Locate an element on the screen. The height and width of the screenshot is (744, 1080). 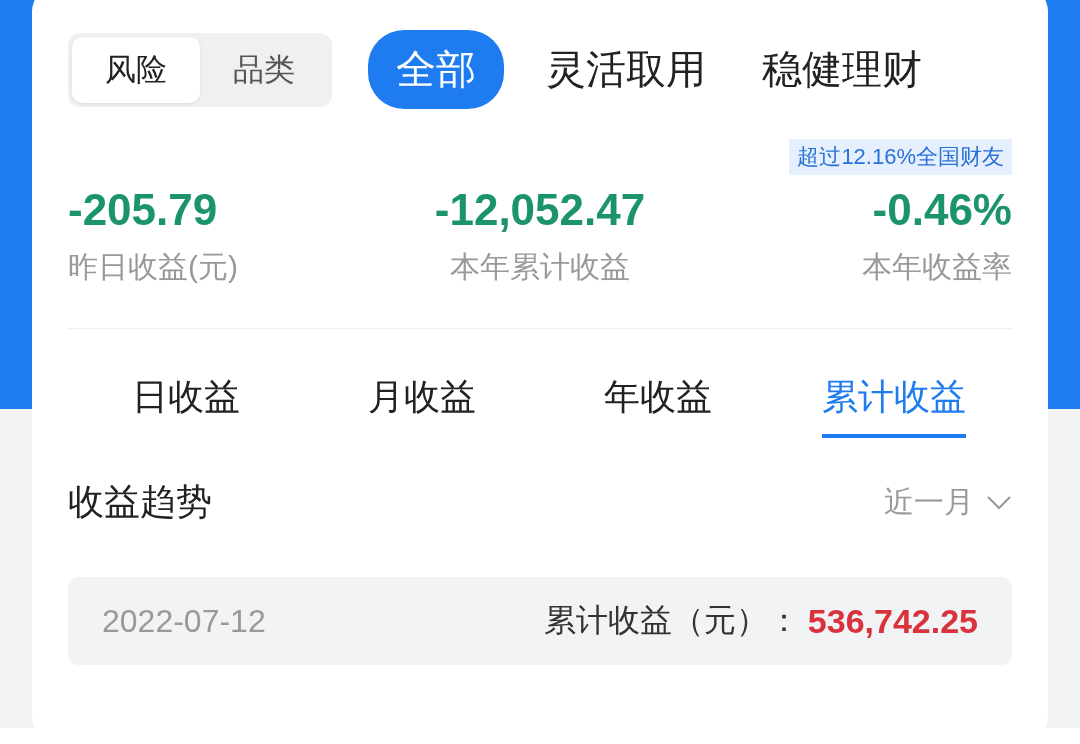
rank-badge: 超过12.16%全国财友 is located at coordinates (900, 157).